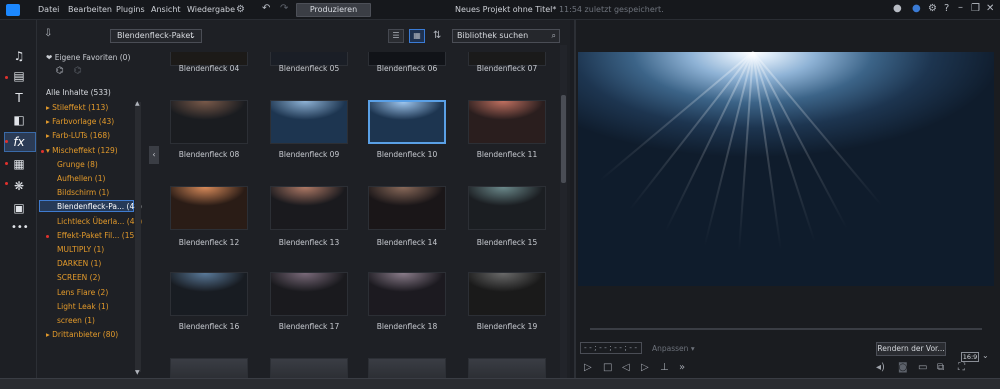  Describe the element at coordinates (166, 9) in the screenshot. I see `menu-ansicht: Ansicht` at that location.